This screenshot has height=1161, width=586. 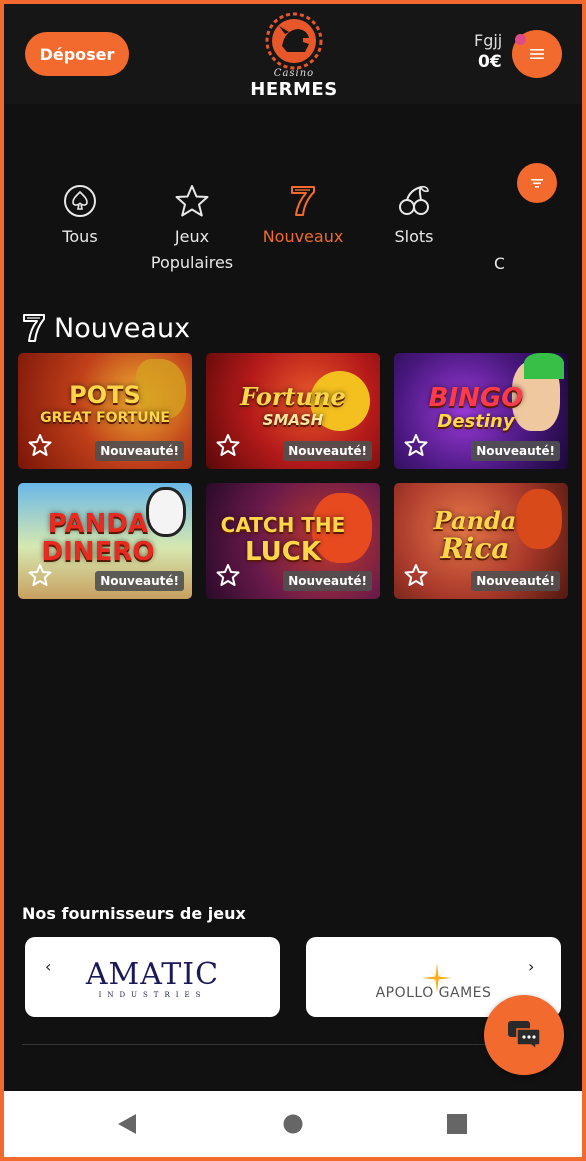 What do you see at coordinates (414, 217) in the screenshot?
I see `tab-slots: Slots` at bounding box center [414, 217].